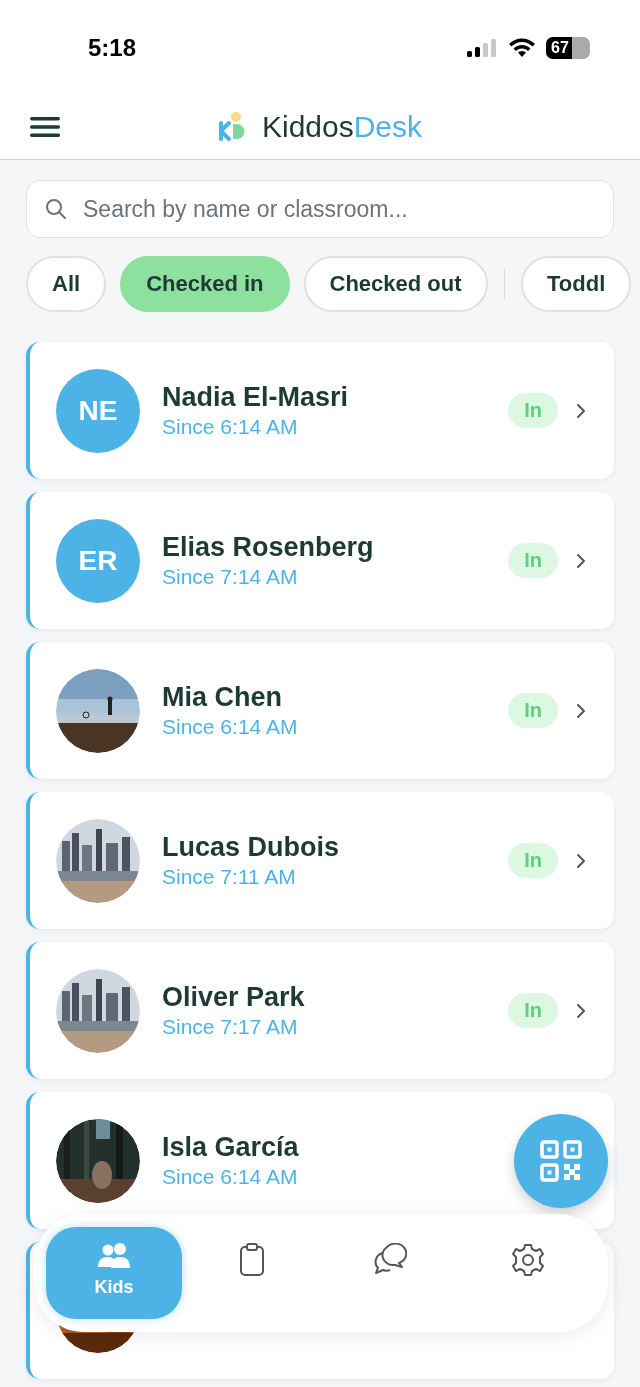 This screenshot has width=640, height=1387. I want to click on kid-card: Lucas Dubois Since 7:11 AM In, so click(320, 860).